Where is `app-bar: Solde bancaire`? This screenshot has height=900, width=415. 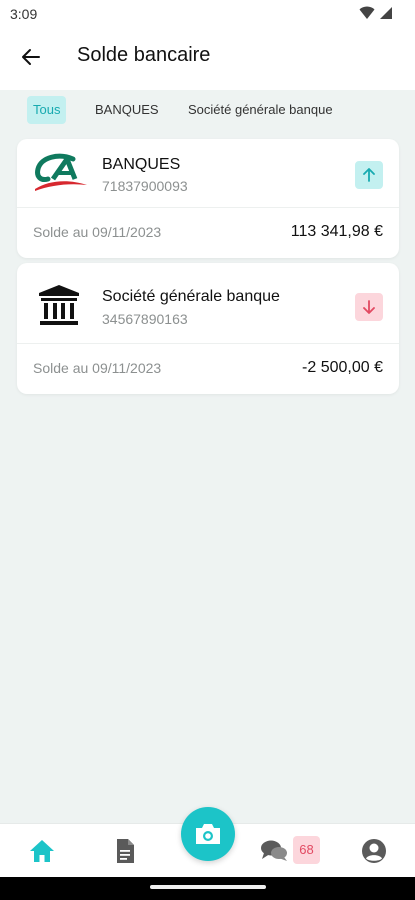
app-bar: Solde bancaire is located at coordinates (207, 59).